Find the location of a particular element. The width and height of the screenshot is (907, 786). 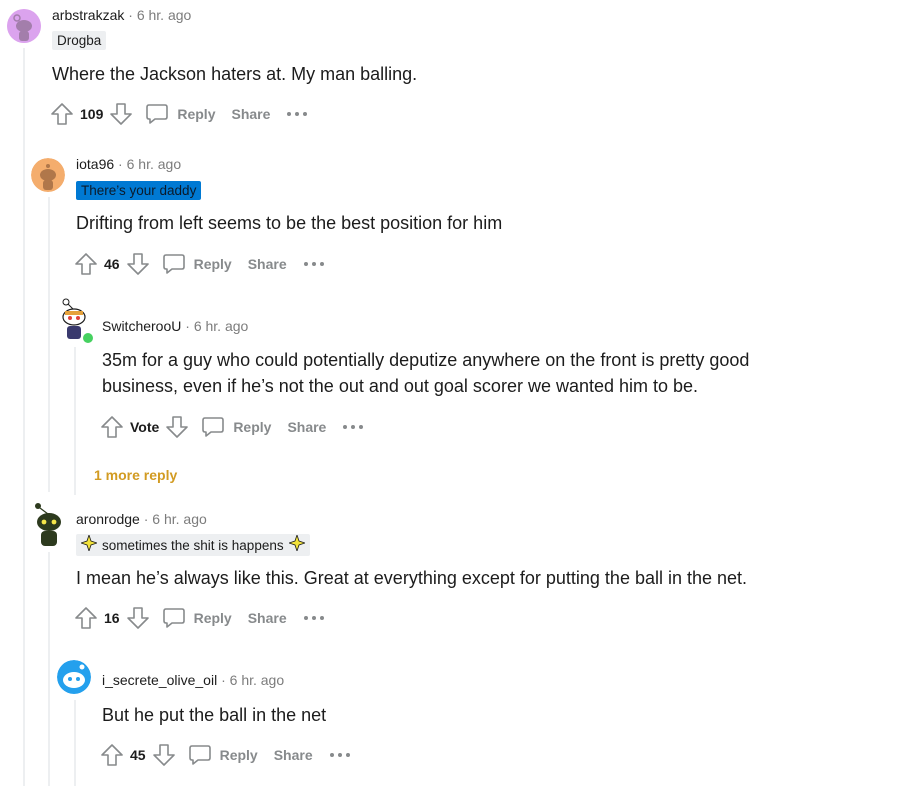

username: iota96 is located at coordinates (95, 164).